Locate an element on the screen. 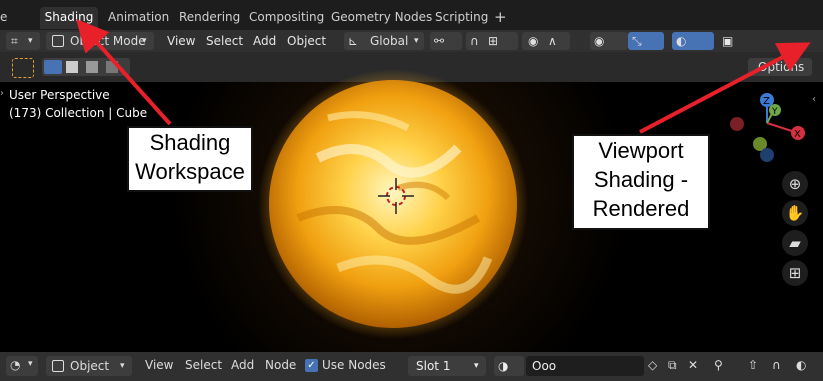 This screenshot has height=381, width=823. gizmo-neg-x-axis is located at coordinates (737, 124).